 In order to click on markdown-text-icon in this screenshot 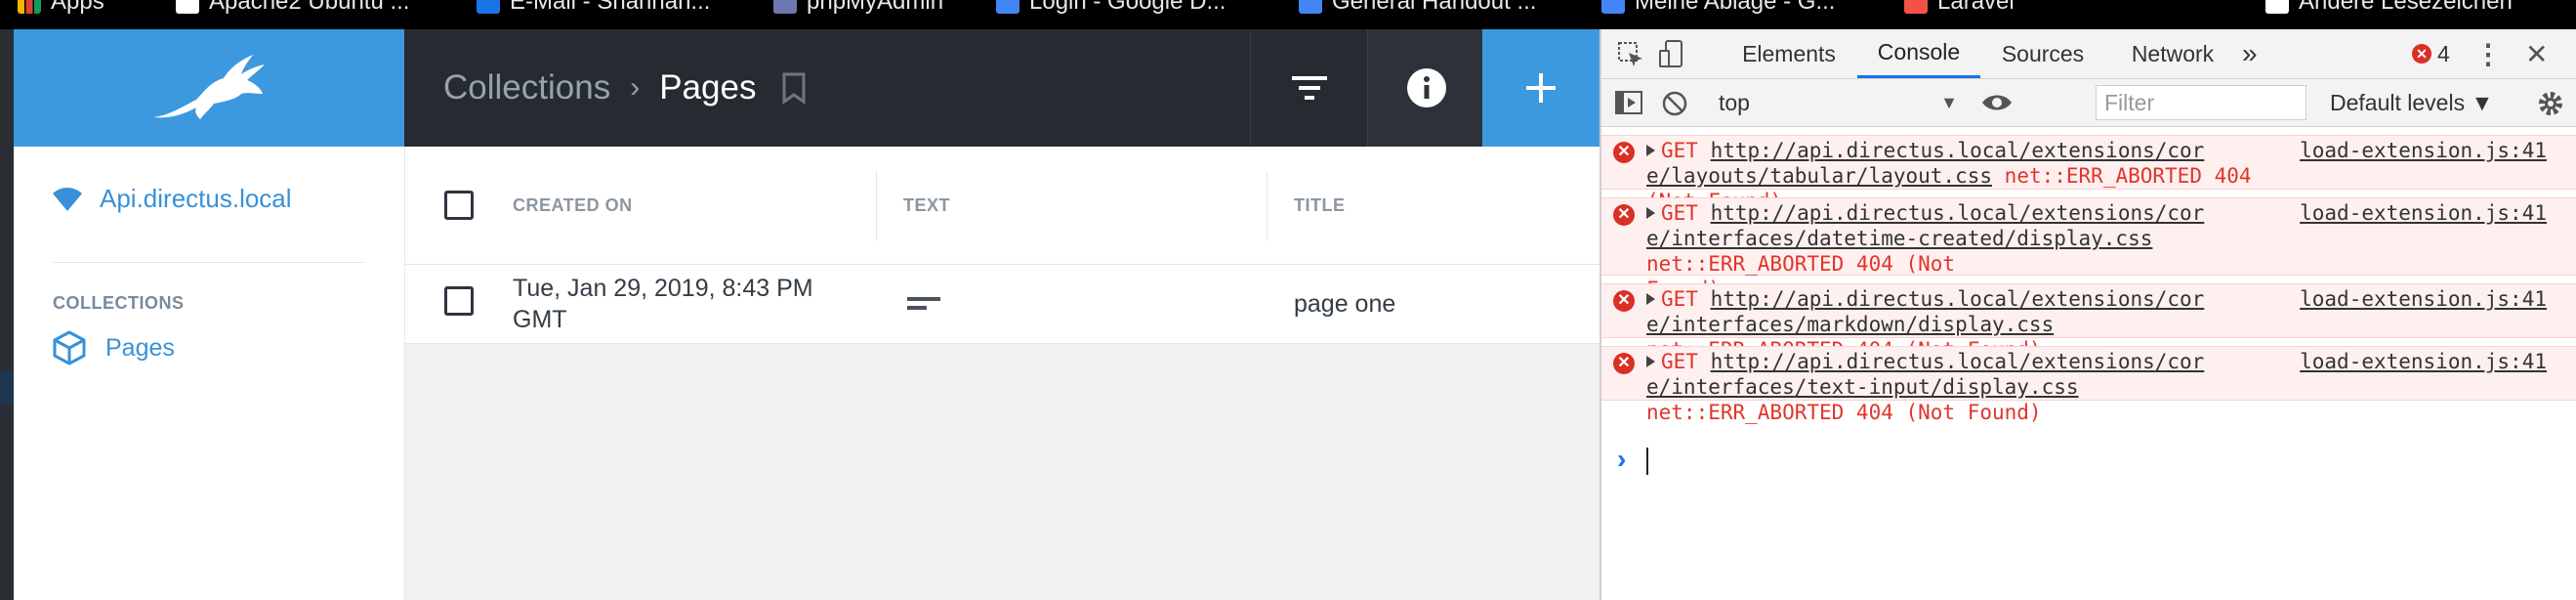, I will do `click(923, 304)`.